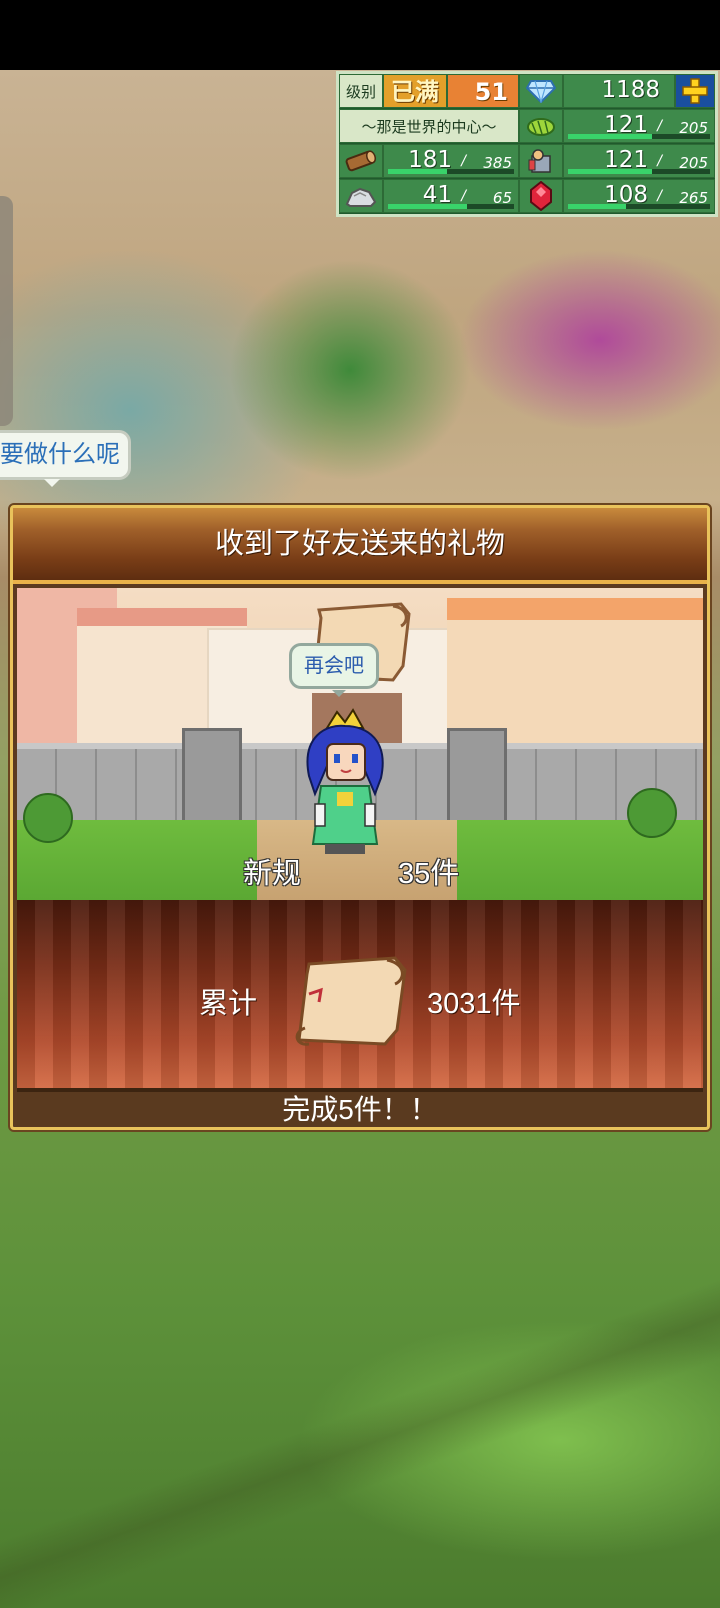 This screenshot has width=720, height=1608. I want to click on rank-badge: 已满, so click(415, 91).